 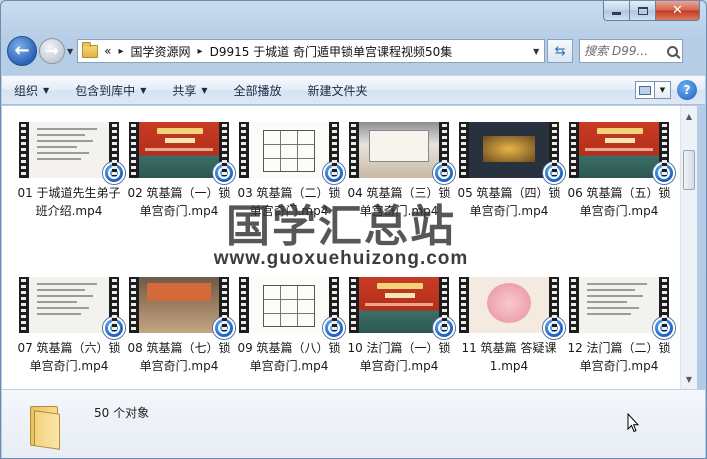 What do you see at coordinates (258, 90) in the screenshot?
I see `play-all-button: 全部播放` at bounding box center [258, 90].